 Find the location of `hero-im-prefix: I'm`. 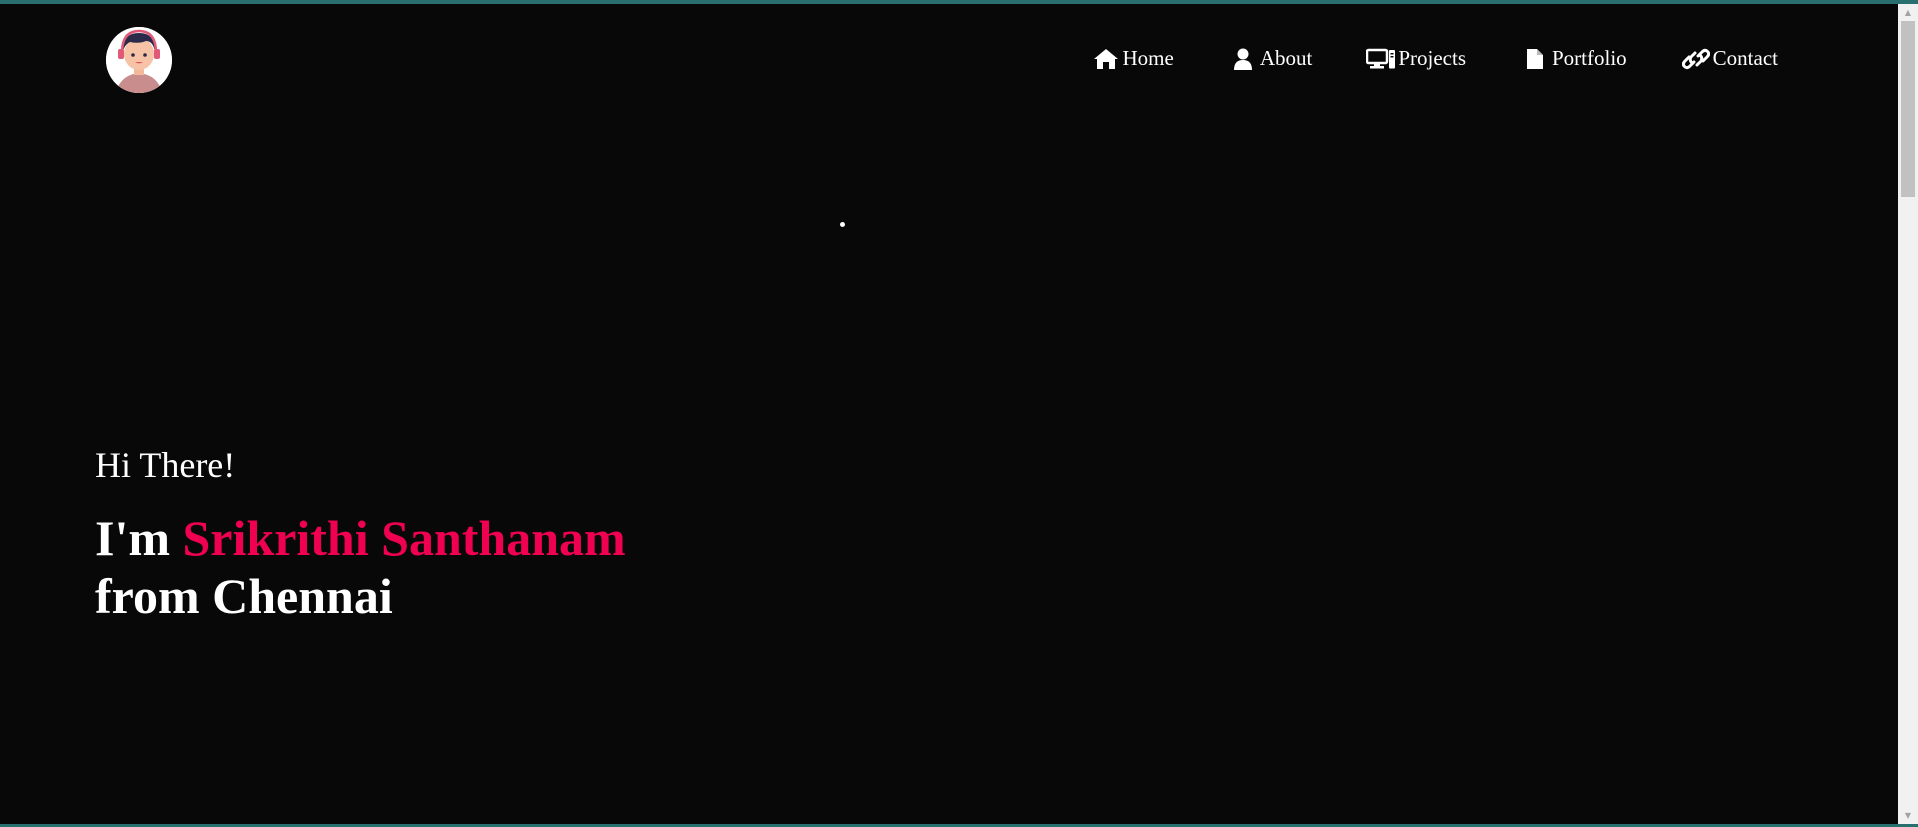

hero-im-prefix: I'm is located at coordinates (132, 538).